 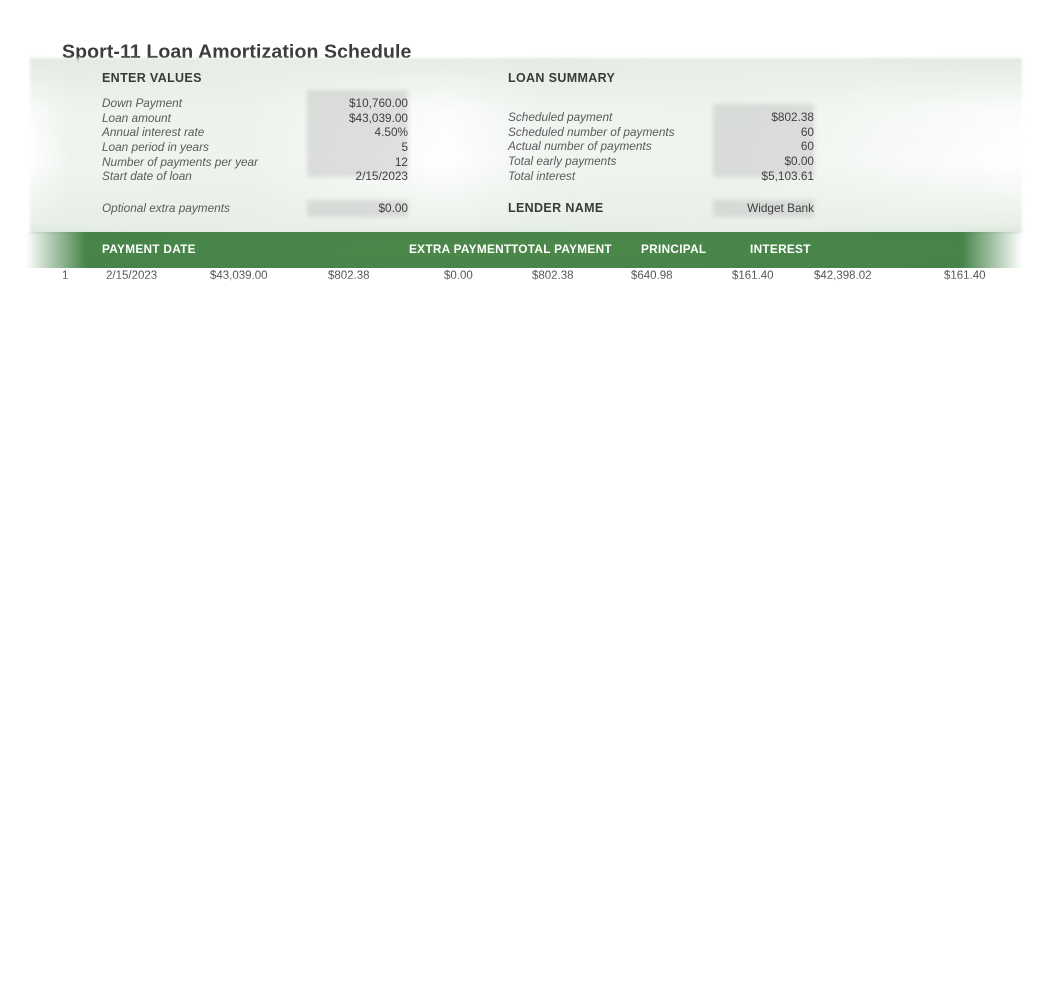 I want to click on summary-scheduled-number-of-payments-value: 60, so click(x=807, y=131).